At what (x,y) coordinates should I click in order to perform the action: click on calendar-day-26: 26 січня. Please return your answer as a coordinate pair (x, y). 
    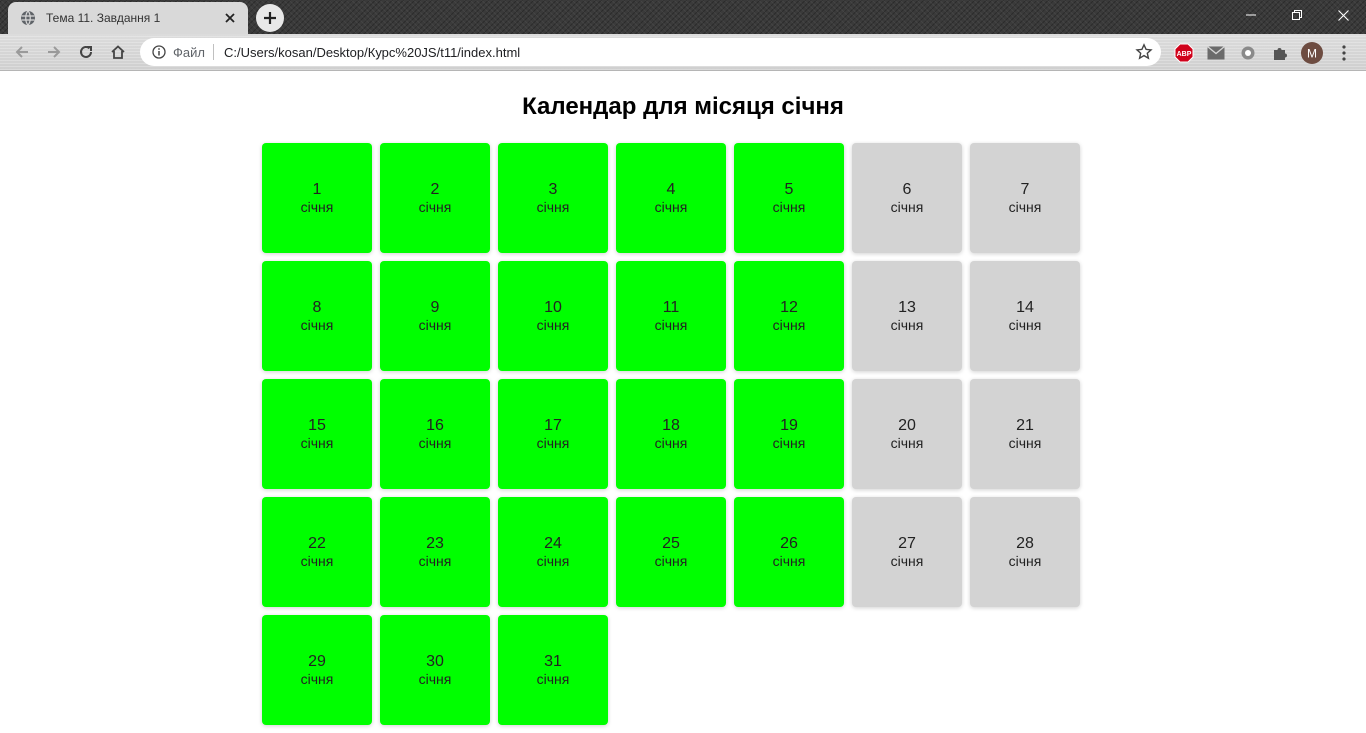
    Looking at the image, I should click on (789, 552).